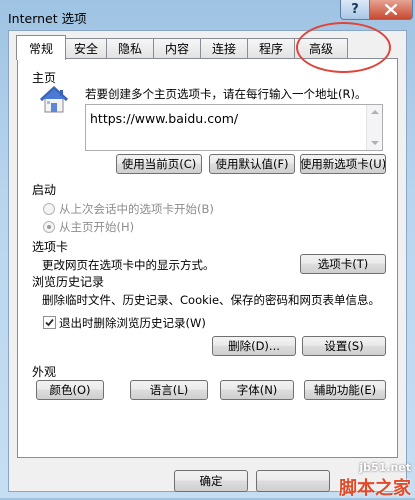 This screenshot has height=500, width=415. Describe the element at coordinates (257, 390) in the screenshot. I see `fonts-button: 字体(N)` at that location.